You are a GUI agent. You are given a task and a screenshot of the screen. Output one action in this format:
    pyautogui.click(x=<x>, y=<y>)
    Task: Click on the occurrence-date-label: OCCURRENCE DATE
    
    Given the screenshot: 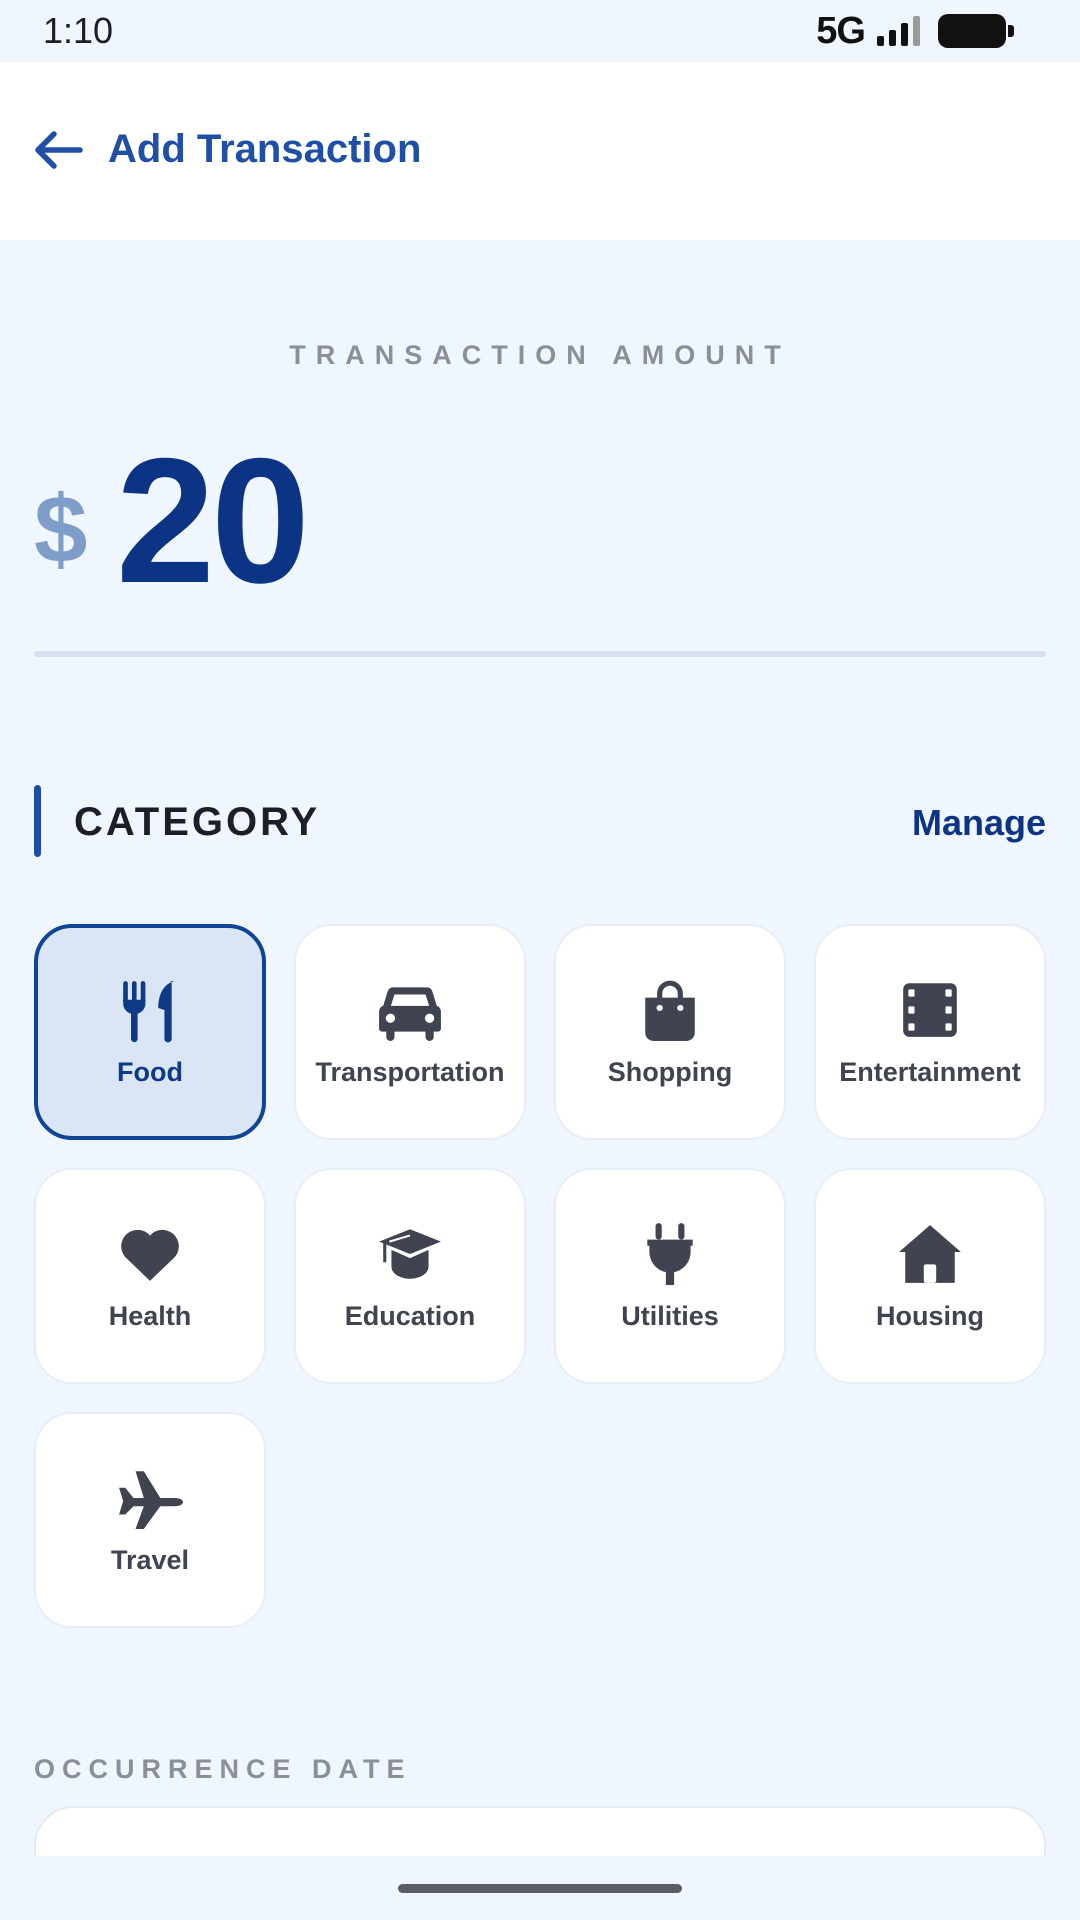 What is the action you would take?
    pyautogui.click(x=223, y=1769)
    